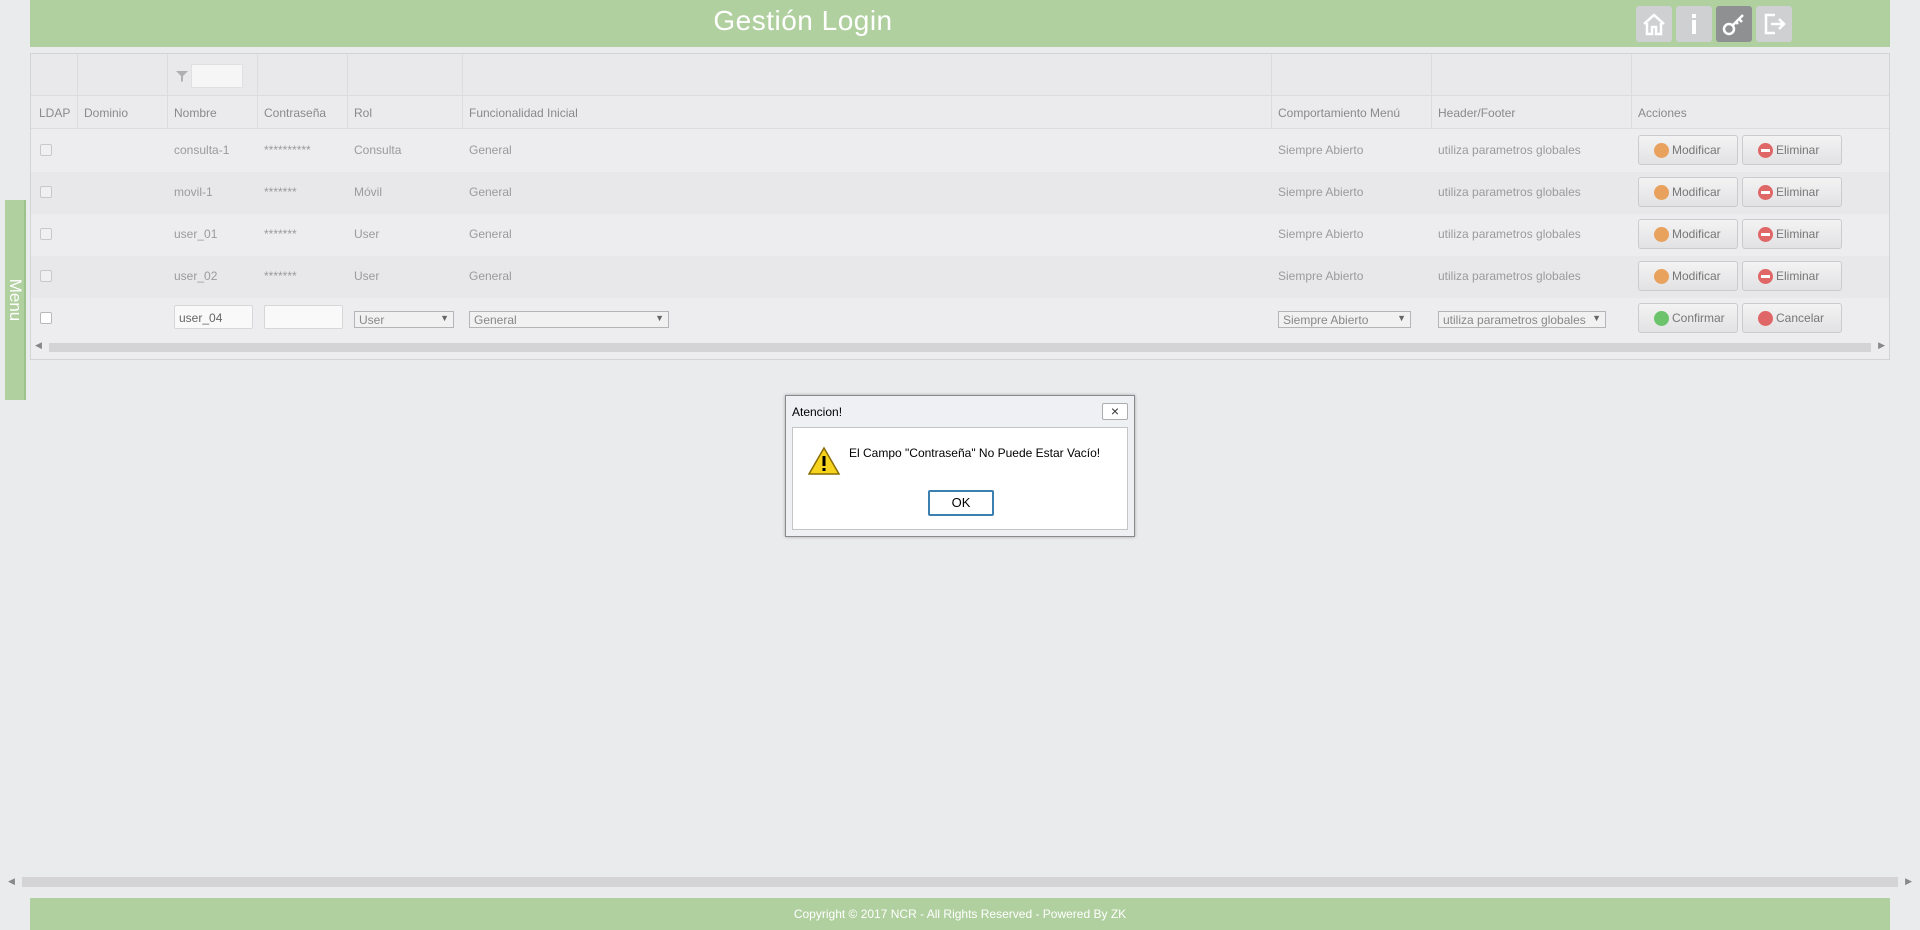  I want to click on col-nombre: Nombre, so click(195, 113).